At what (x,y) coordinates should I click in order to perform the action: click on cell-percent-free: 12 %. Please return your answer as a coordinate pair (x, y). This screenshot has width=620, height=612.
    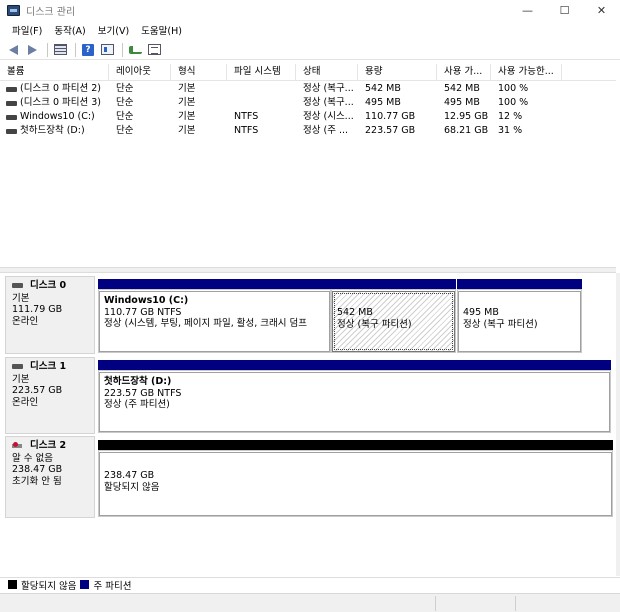
    Looking at the image, I should click on (510, 116).